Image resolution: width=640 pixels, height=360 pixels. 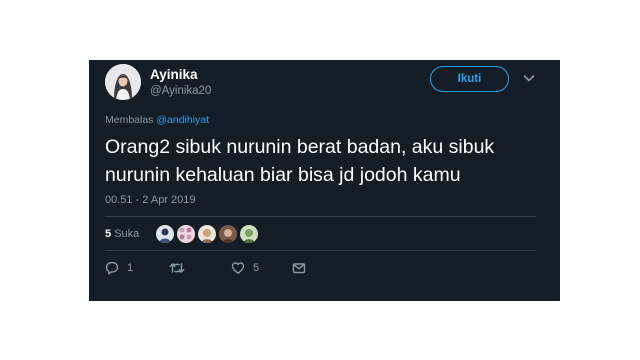 What do you see at coordinates (129, 120) in the screenshot?
I see `reply-prefix: Membalas` at bounding box center [129, 120].